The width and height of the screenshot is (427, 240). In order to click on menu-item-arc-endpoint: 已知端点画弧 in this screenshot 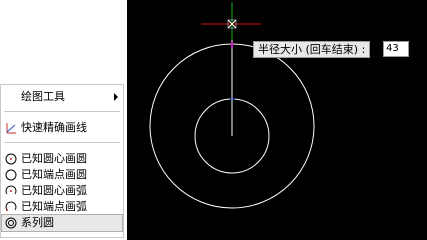, I will do `click(62, 207)`.